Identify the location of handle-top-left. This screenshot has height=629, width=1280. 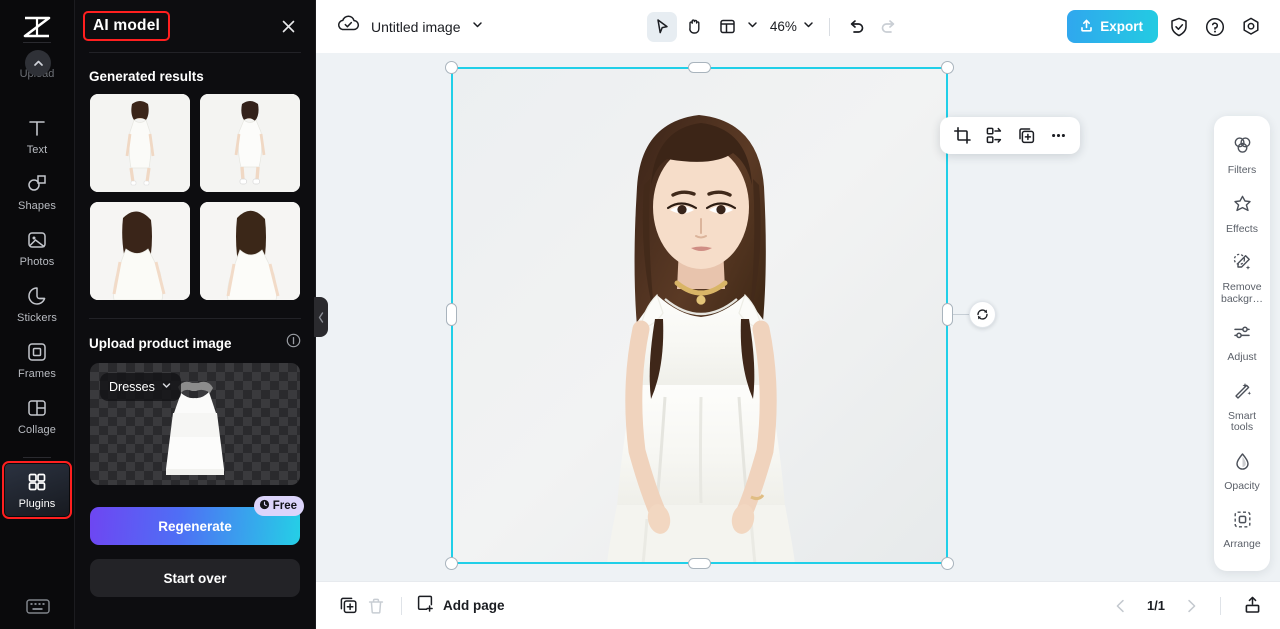
(451, 67).